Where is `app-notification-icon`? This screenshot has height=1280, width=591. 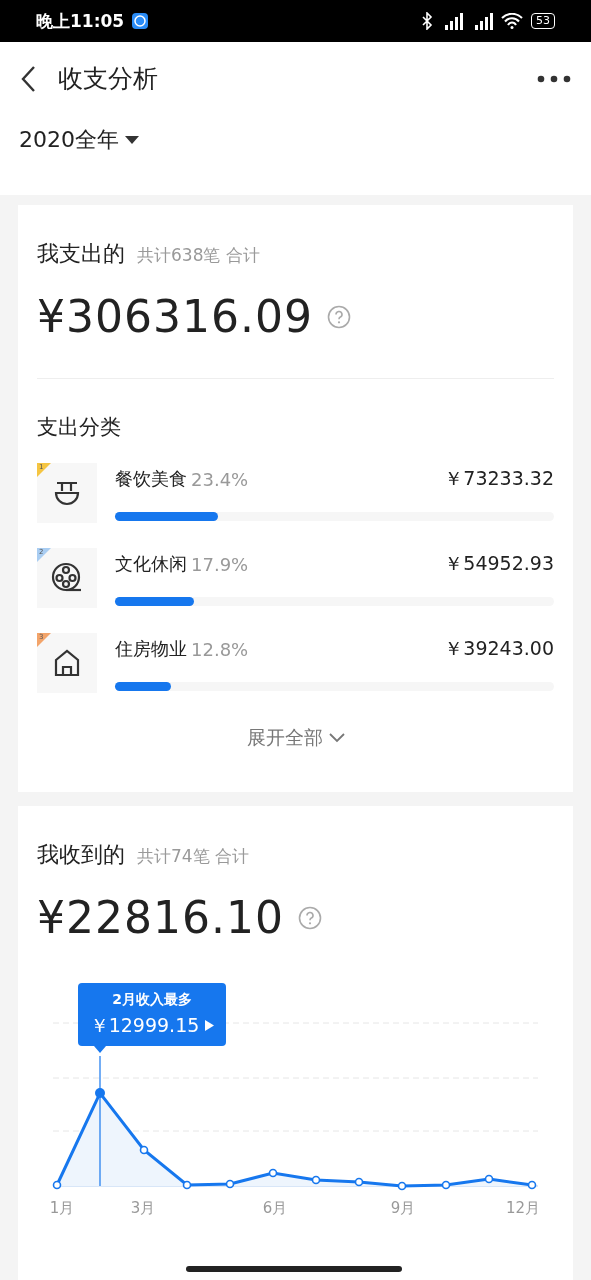
app-notification-icon is located at coordinates (140, 21).